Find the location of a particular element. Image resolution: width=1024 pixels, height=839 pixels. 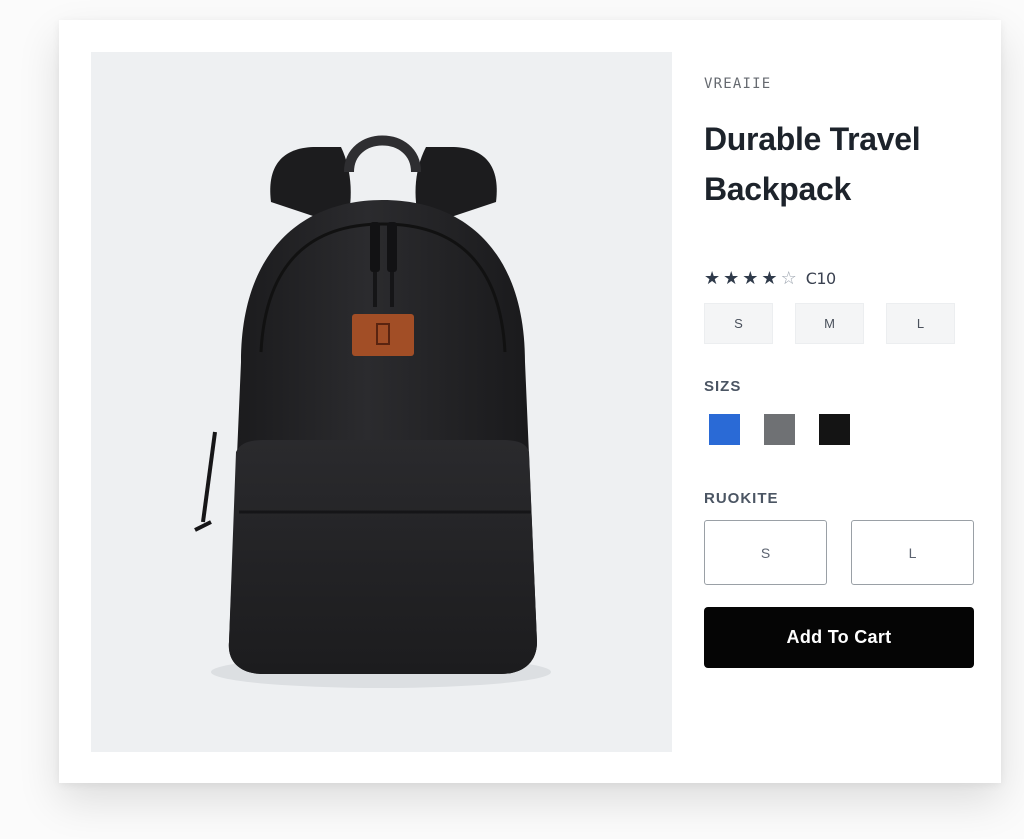

color-swatch-gray is located at coordinates (779, 429).